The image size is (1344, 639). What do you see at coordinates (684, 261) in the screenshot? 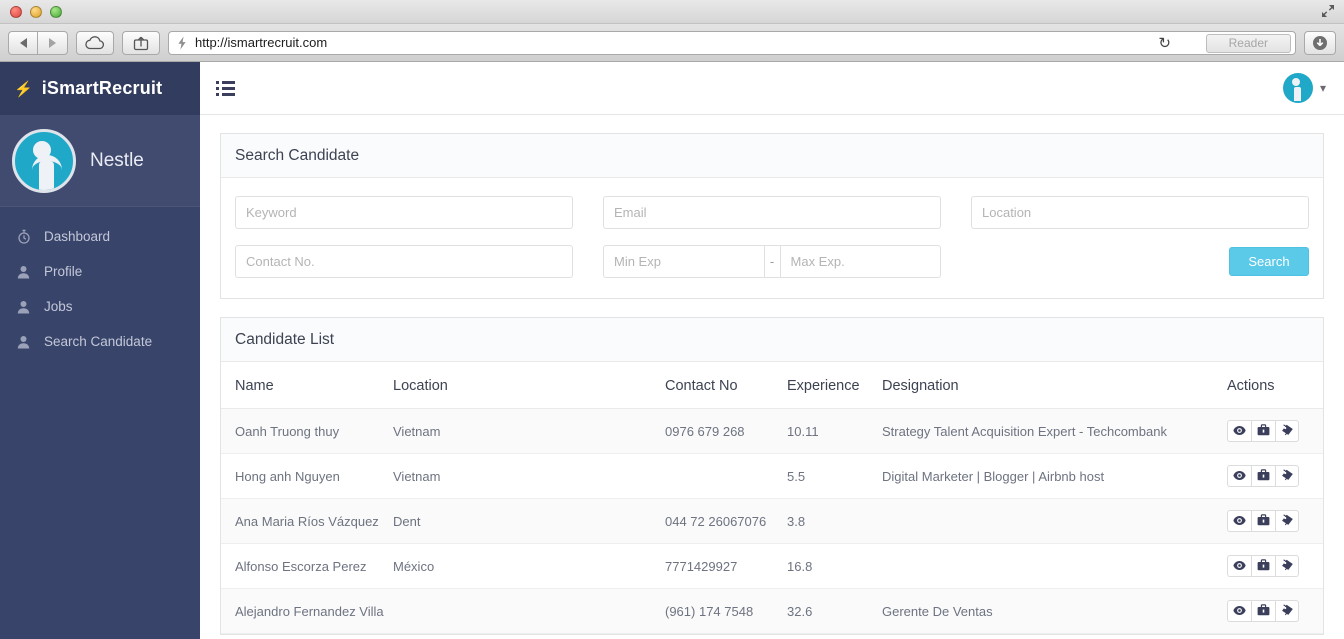
I see `min-exp-input` at bounding box center [684, 261].